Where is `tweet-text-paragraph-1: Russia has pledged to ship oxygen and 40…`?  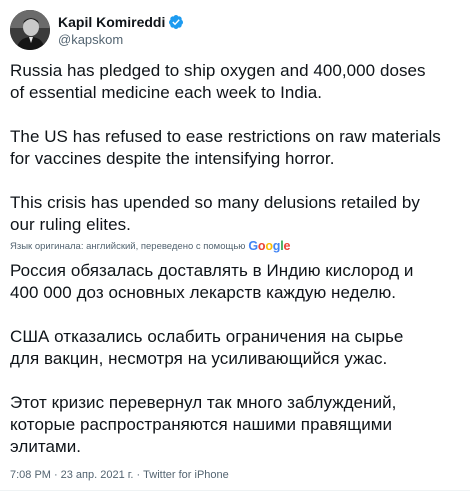 tweet-text-paragraph-1: Russia has pledged to ship oxygen and 40… is located at coordinates (218, 81).